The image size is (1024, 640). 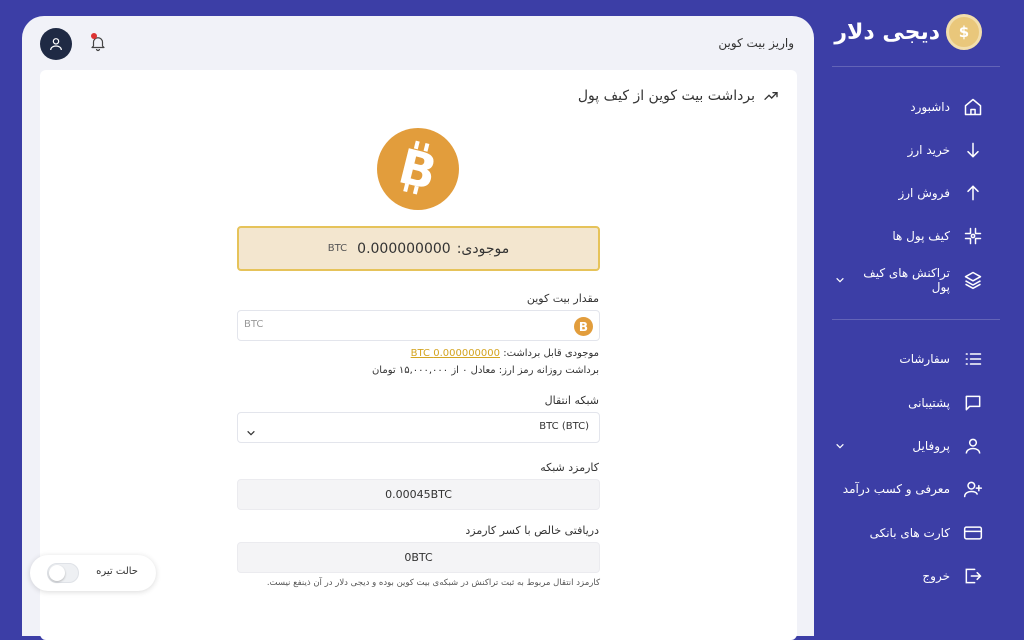 What do you see at coordinates (571, 400) in the screenshot?
I see `network-label: شبکه انتقال` at bounding box center [571, 400].